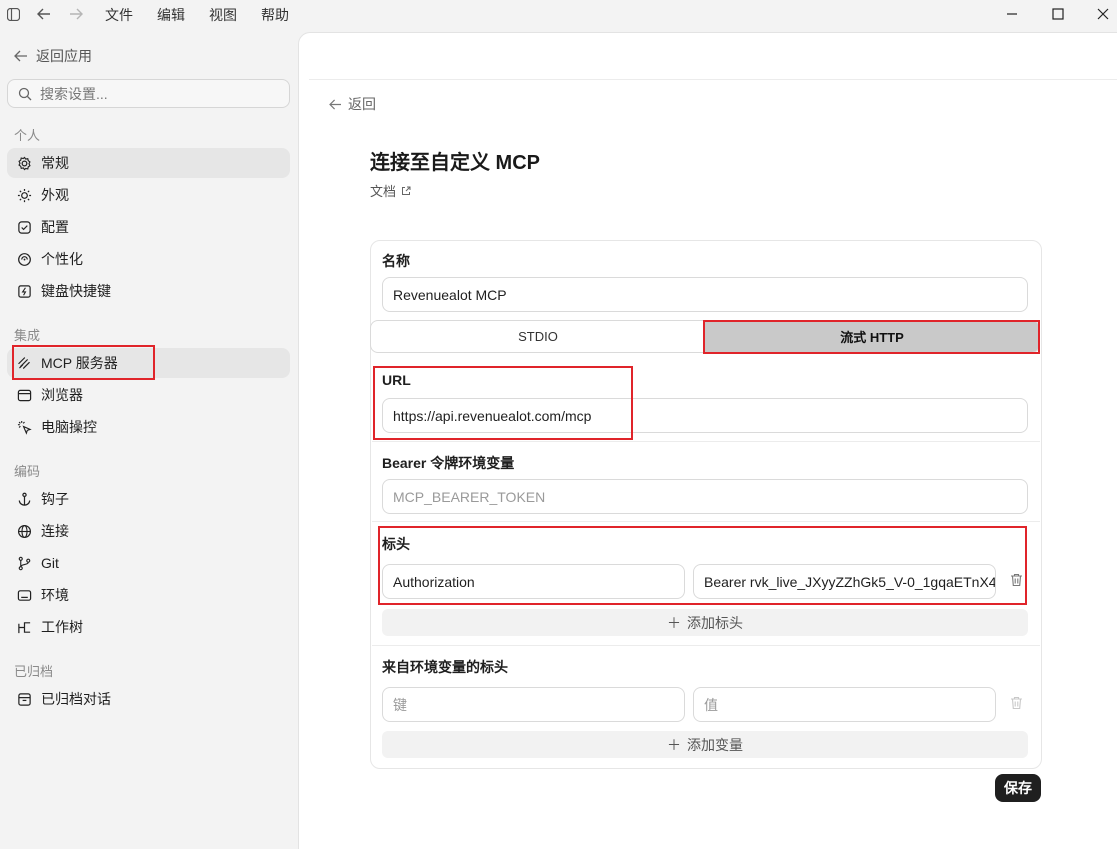 The width and height of the screenshot is (1117, 849). What do you see at coordinates (27, 471) in the screenshot?
I see `section-coding: 编码` at bounding box center [27, 471].